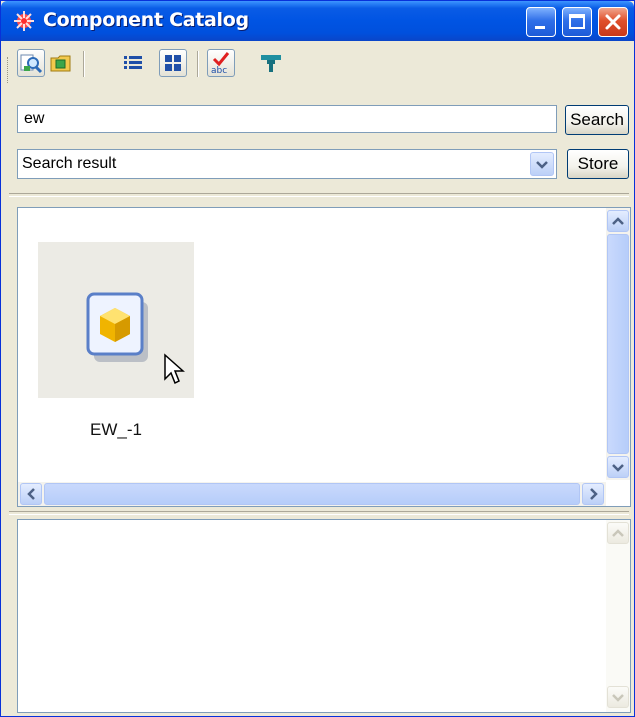  I want to click on scroll-right-button, so click(593, 494).